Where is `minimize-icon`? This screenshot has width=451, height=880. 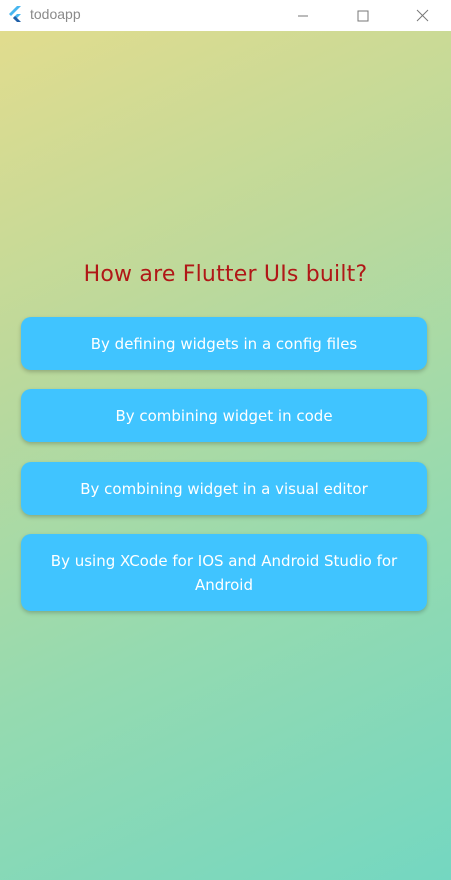 minimize-icon is located at coordinates (303, 15).